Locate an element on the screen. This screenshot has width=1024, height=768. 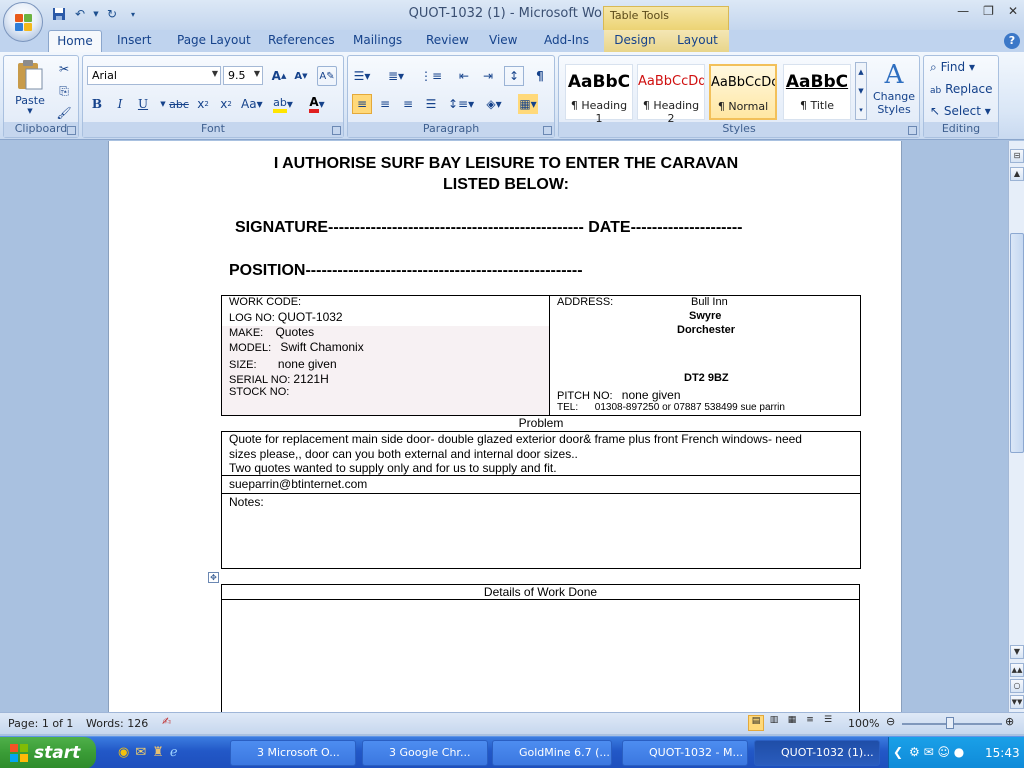
tab-mailings: Mailings is located at coordinates (377, 41).